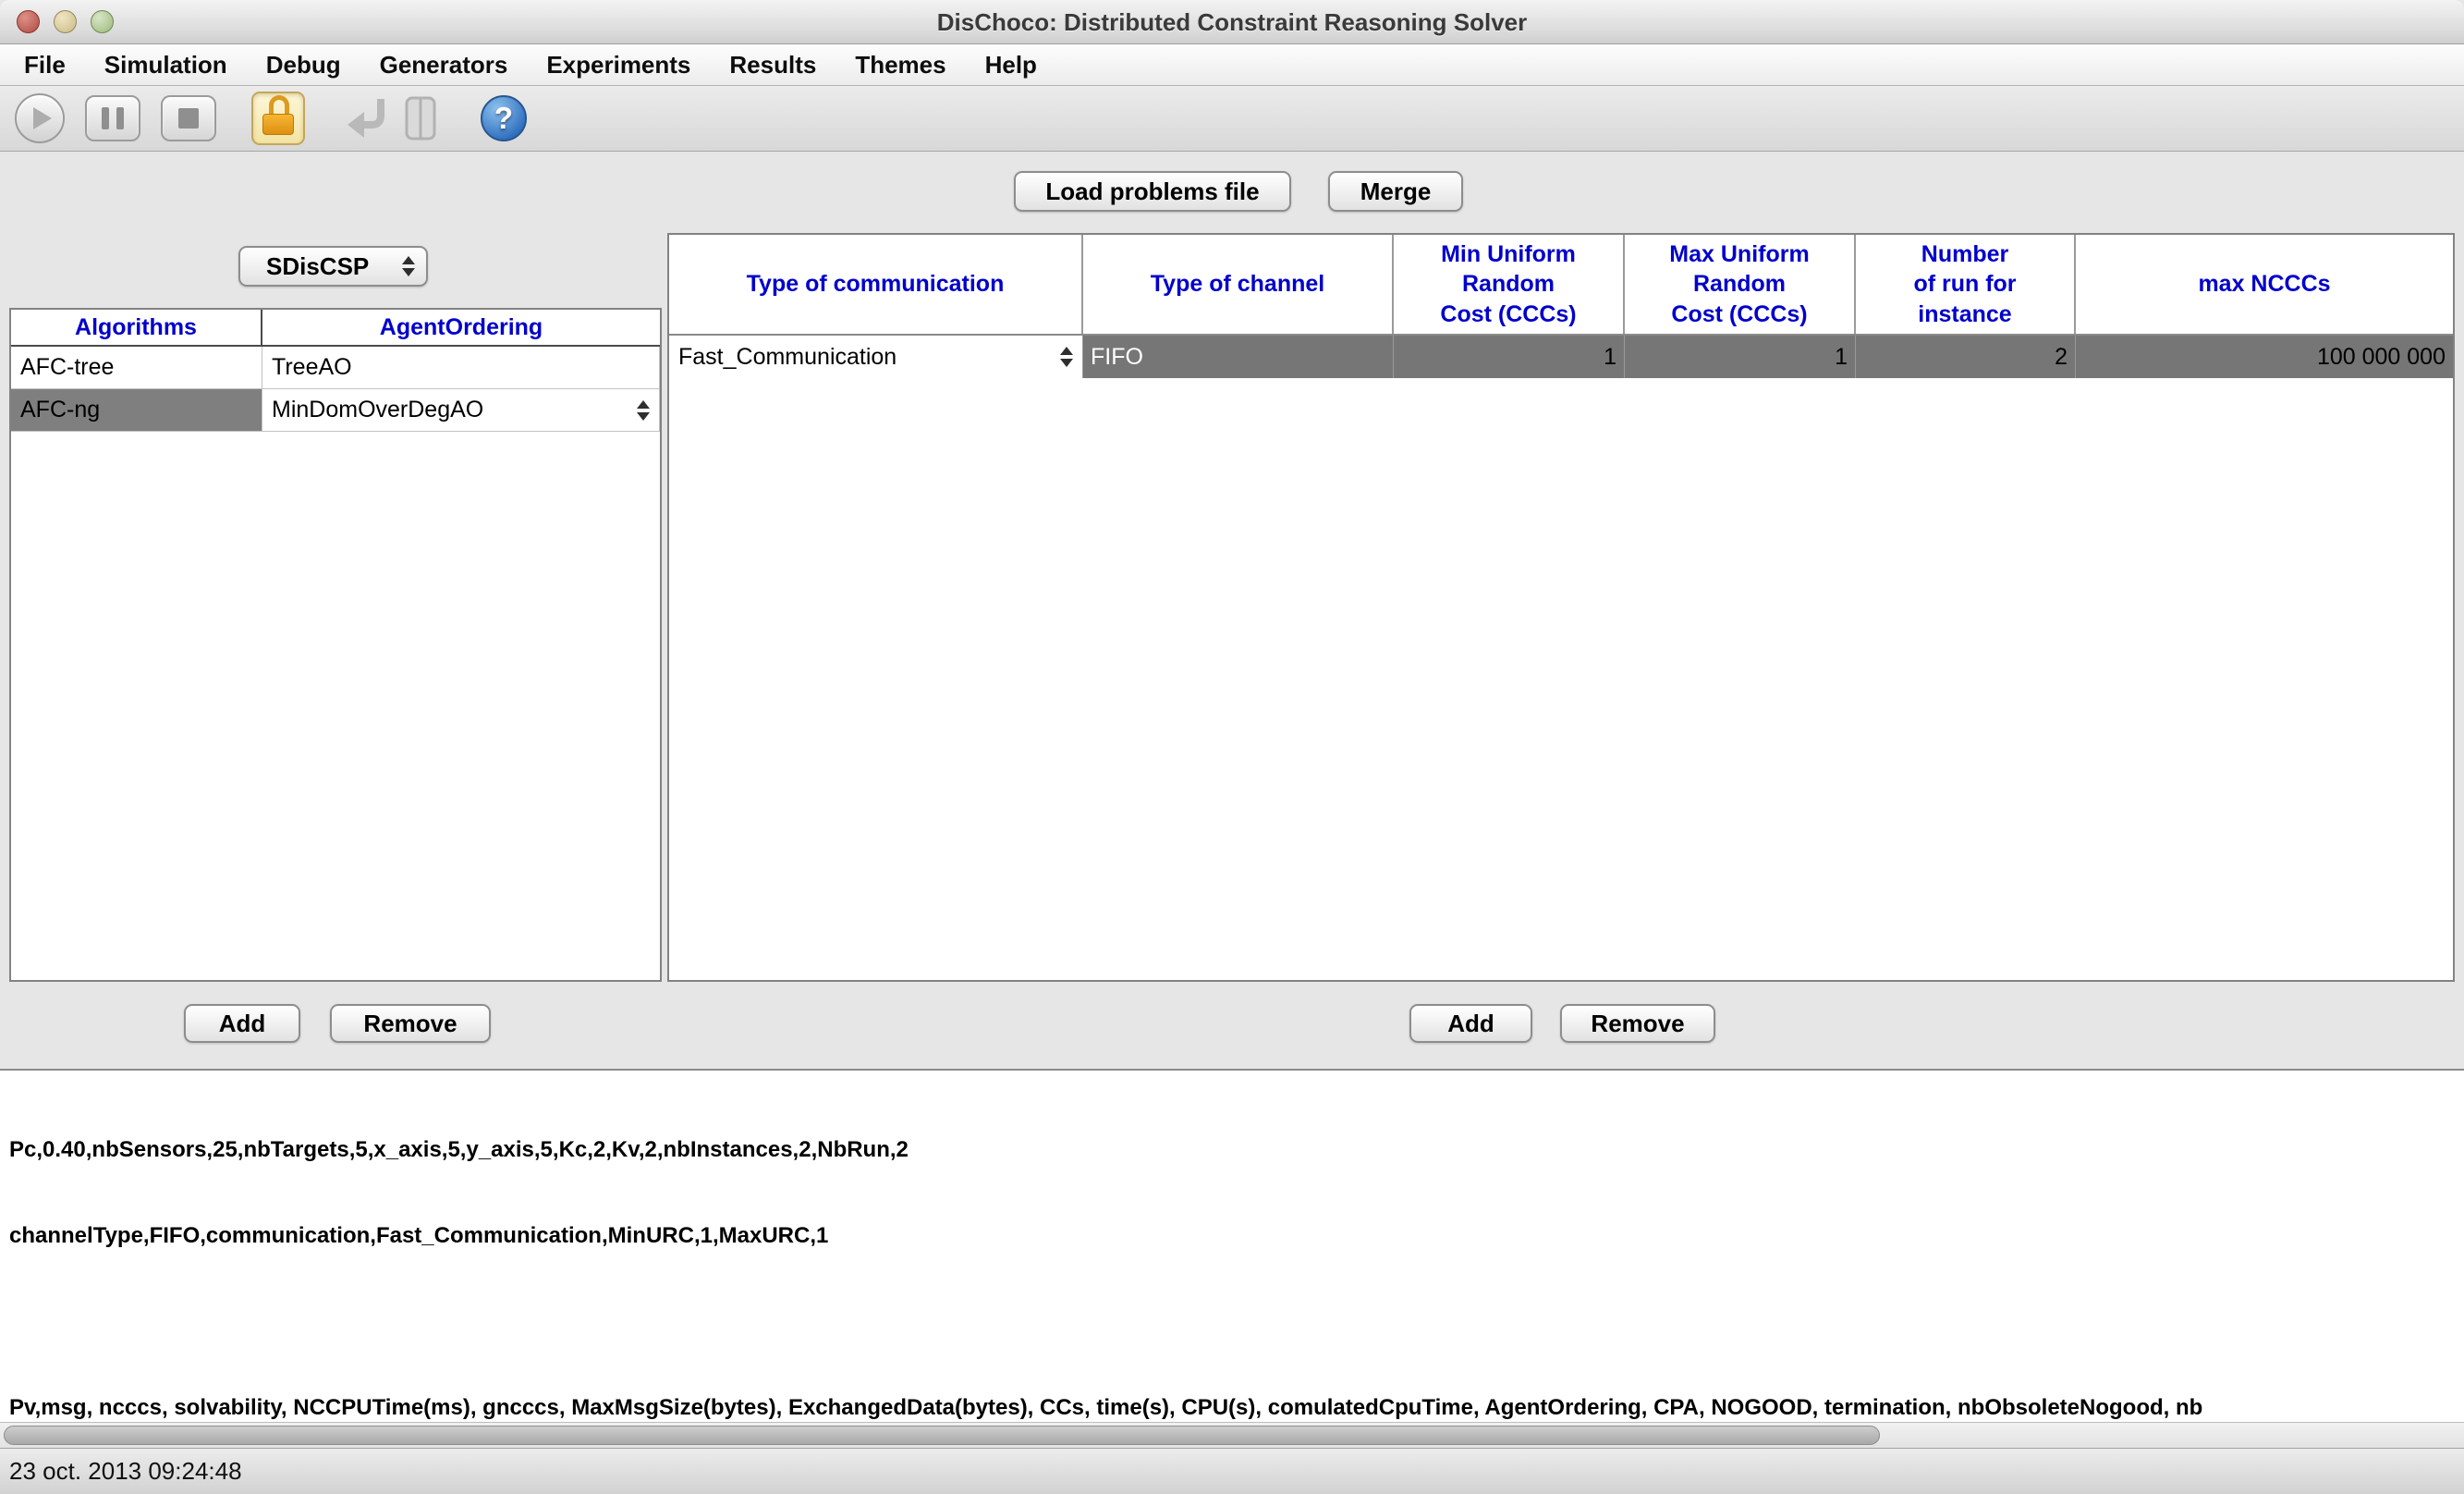 Image resolution: width=2464 pixels, height=1494 pixels. What do you see at coordinates (461, 368) in the screenshot?
I see `ordering-cell: TreeAO` at bounding box center [461, 368].